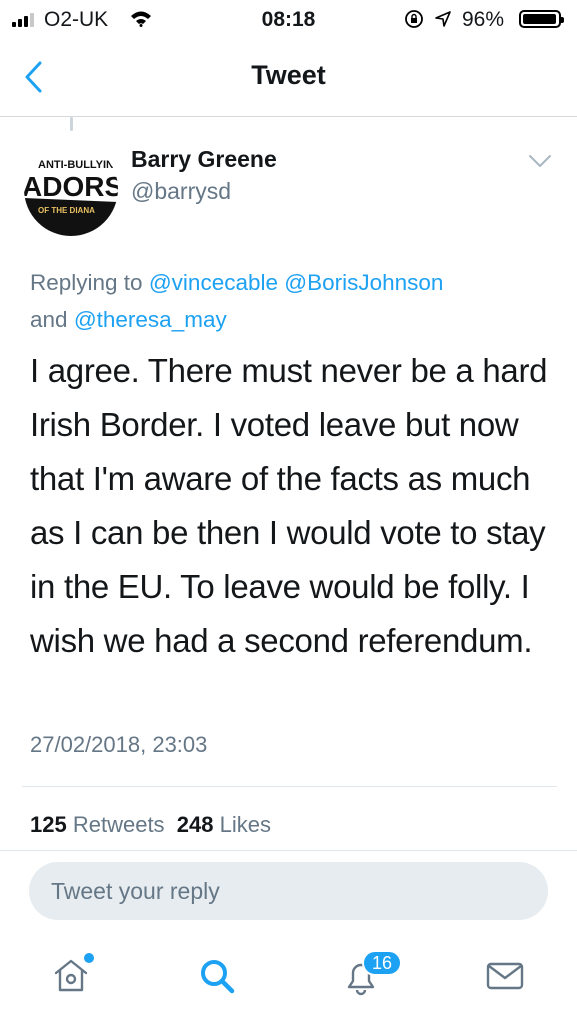  I want to click on chevron-down-icon, so click(540, 161).